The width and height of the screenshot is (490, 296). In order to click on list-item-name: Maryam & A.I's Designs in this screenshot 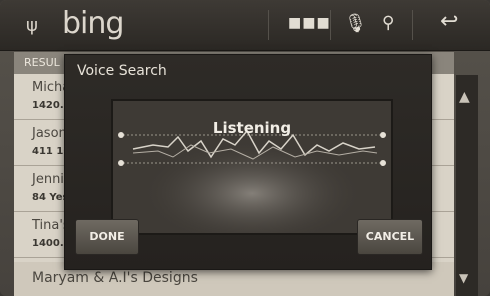, I will do `click(115, 278)`.